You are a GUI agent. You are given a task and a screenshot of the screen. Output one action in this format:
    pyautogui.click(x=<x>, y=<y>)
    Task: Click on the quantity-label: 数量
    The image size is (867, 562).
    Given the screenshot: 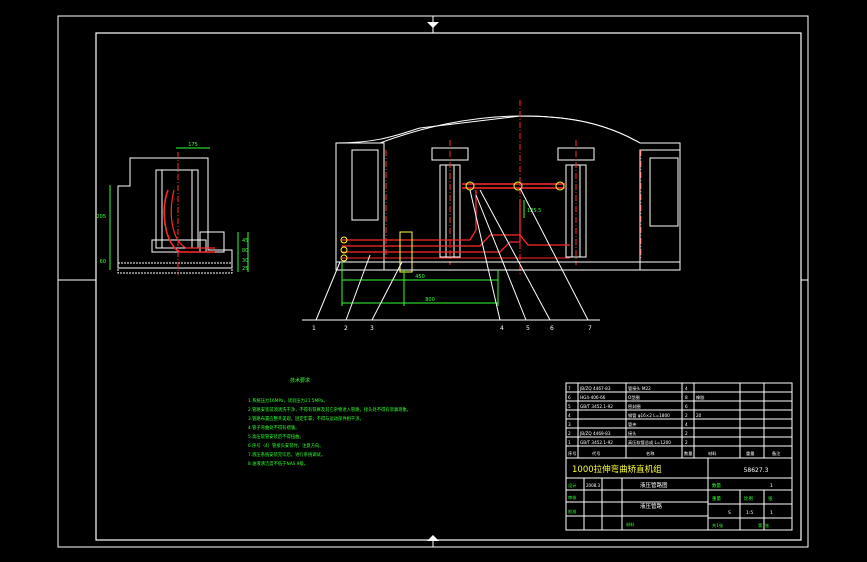 What is the action you would take?
    pyautogui.click(x=716, y=485)
    